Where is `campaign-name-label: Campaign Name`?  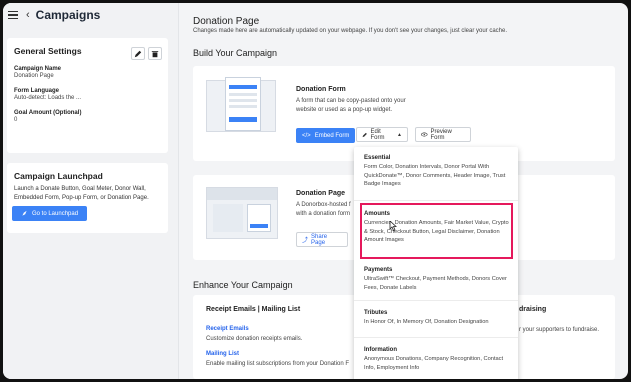
campaign-name-label: Campaign Name is located at coordinates (38, 69).